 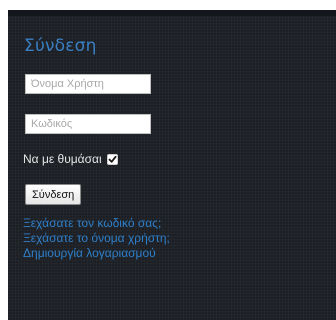 I want to click on remember-me-checkbox, so click(x=112, y=159).